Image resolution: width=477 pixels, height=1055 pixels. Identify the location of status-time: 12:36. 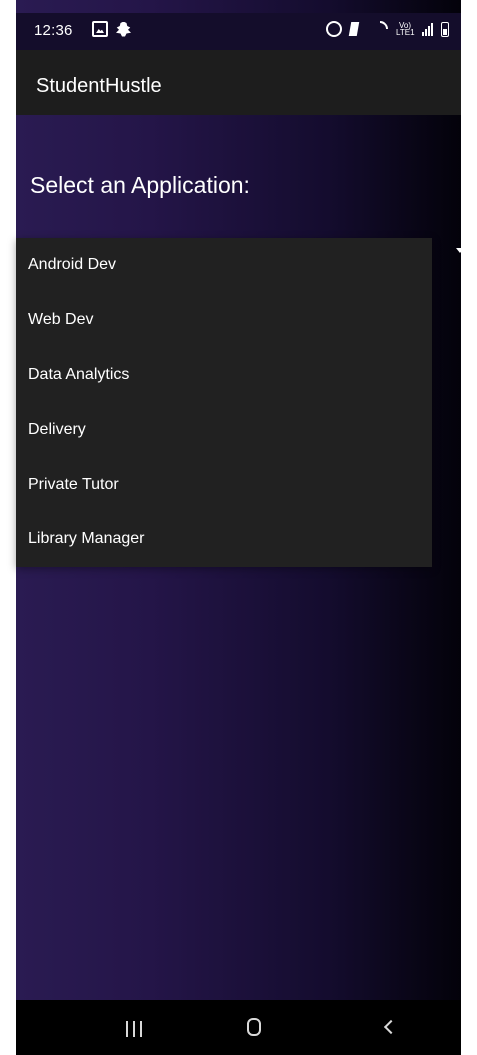
(53, 30).